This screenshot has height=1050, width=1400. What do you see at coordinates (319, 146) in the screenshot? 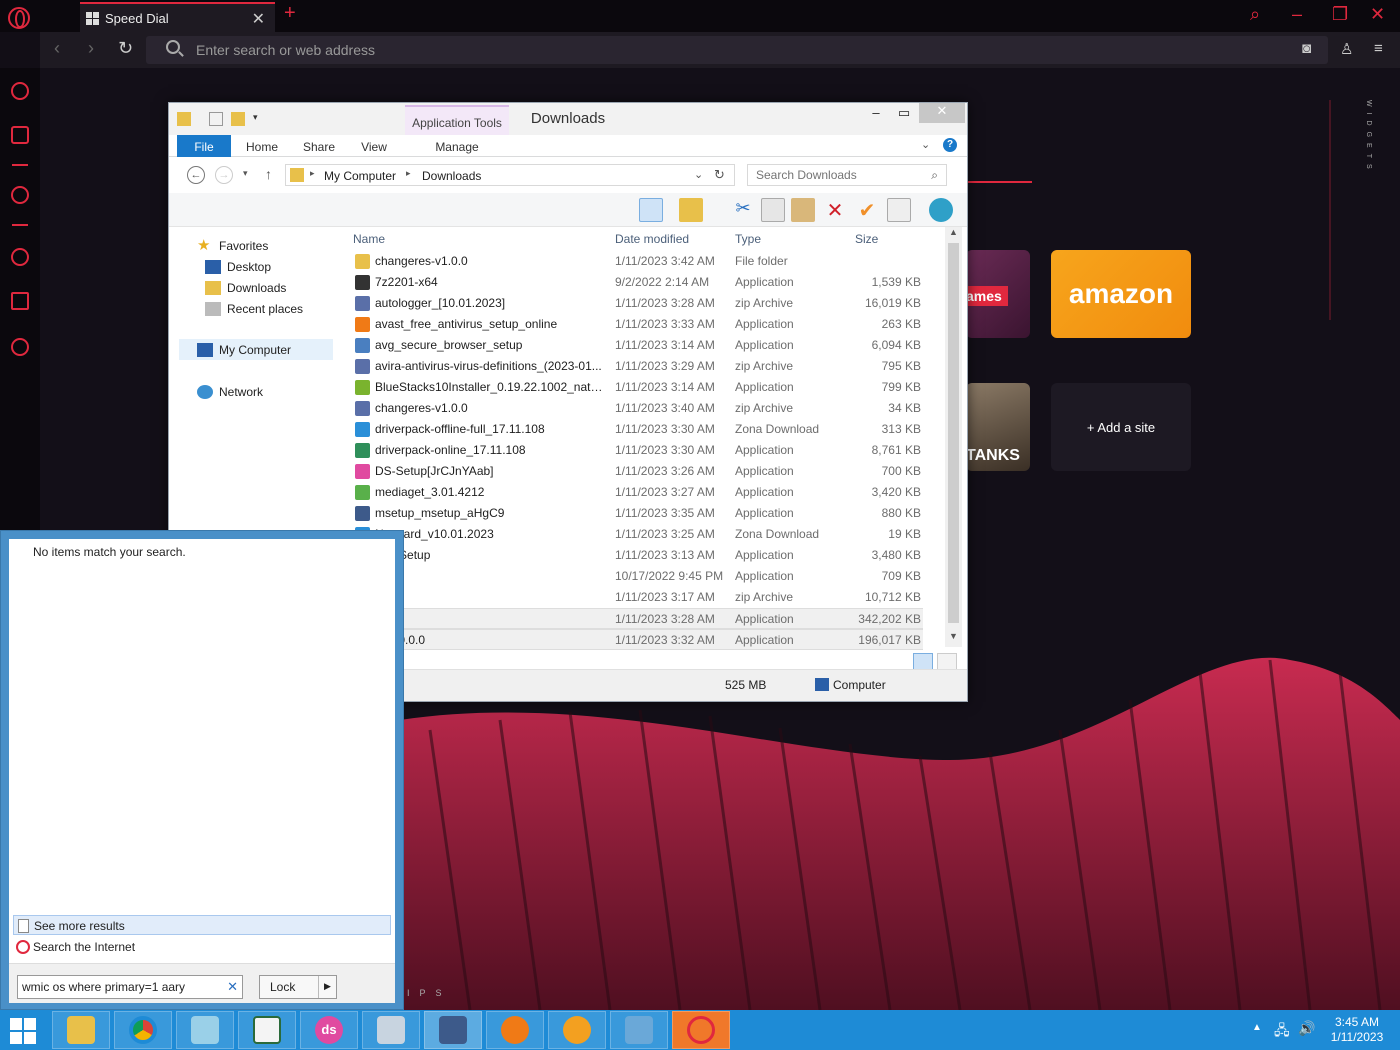
I see `tab-share: Share` at bounding box center [319, 146].